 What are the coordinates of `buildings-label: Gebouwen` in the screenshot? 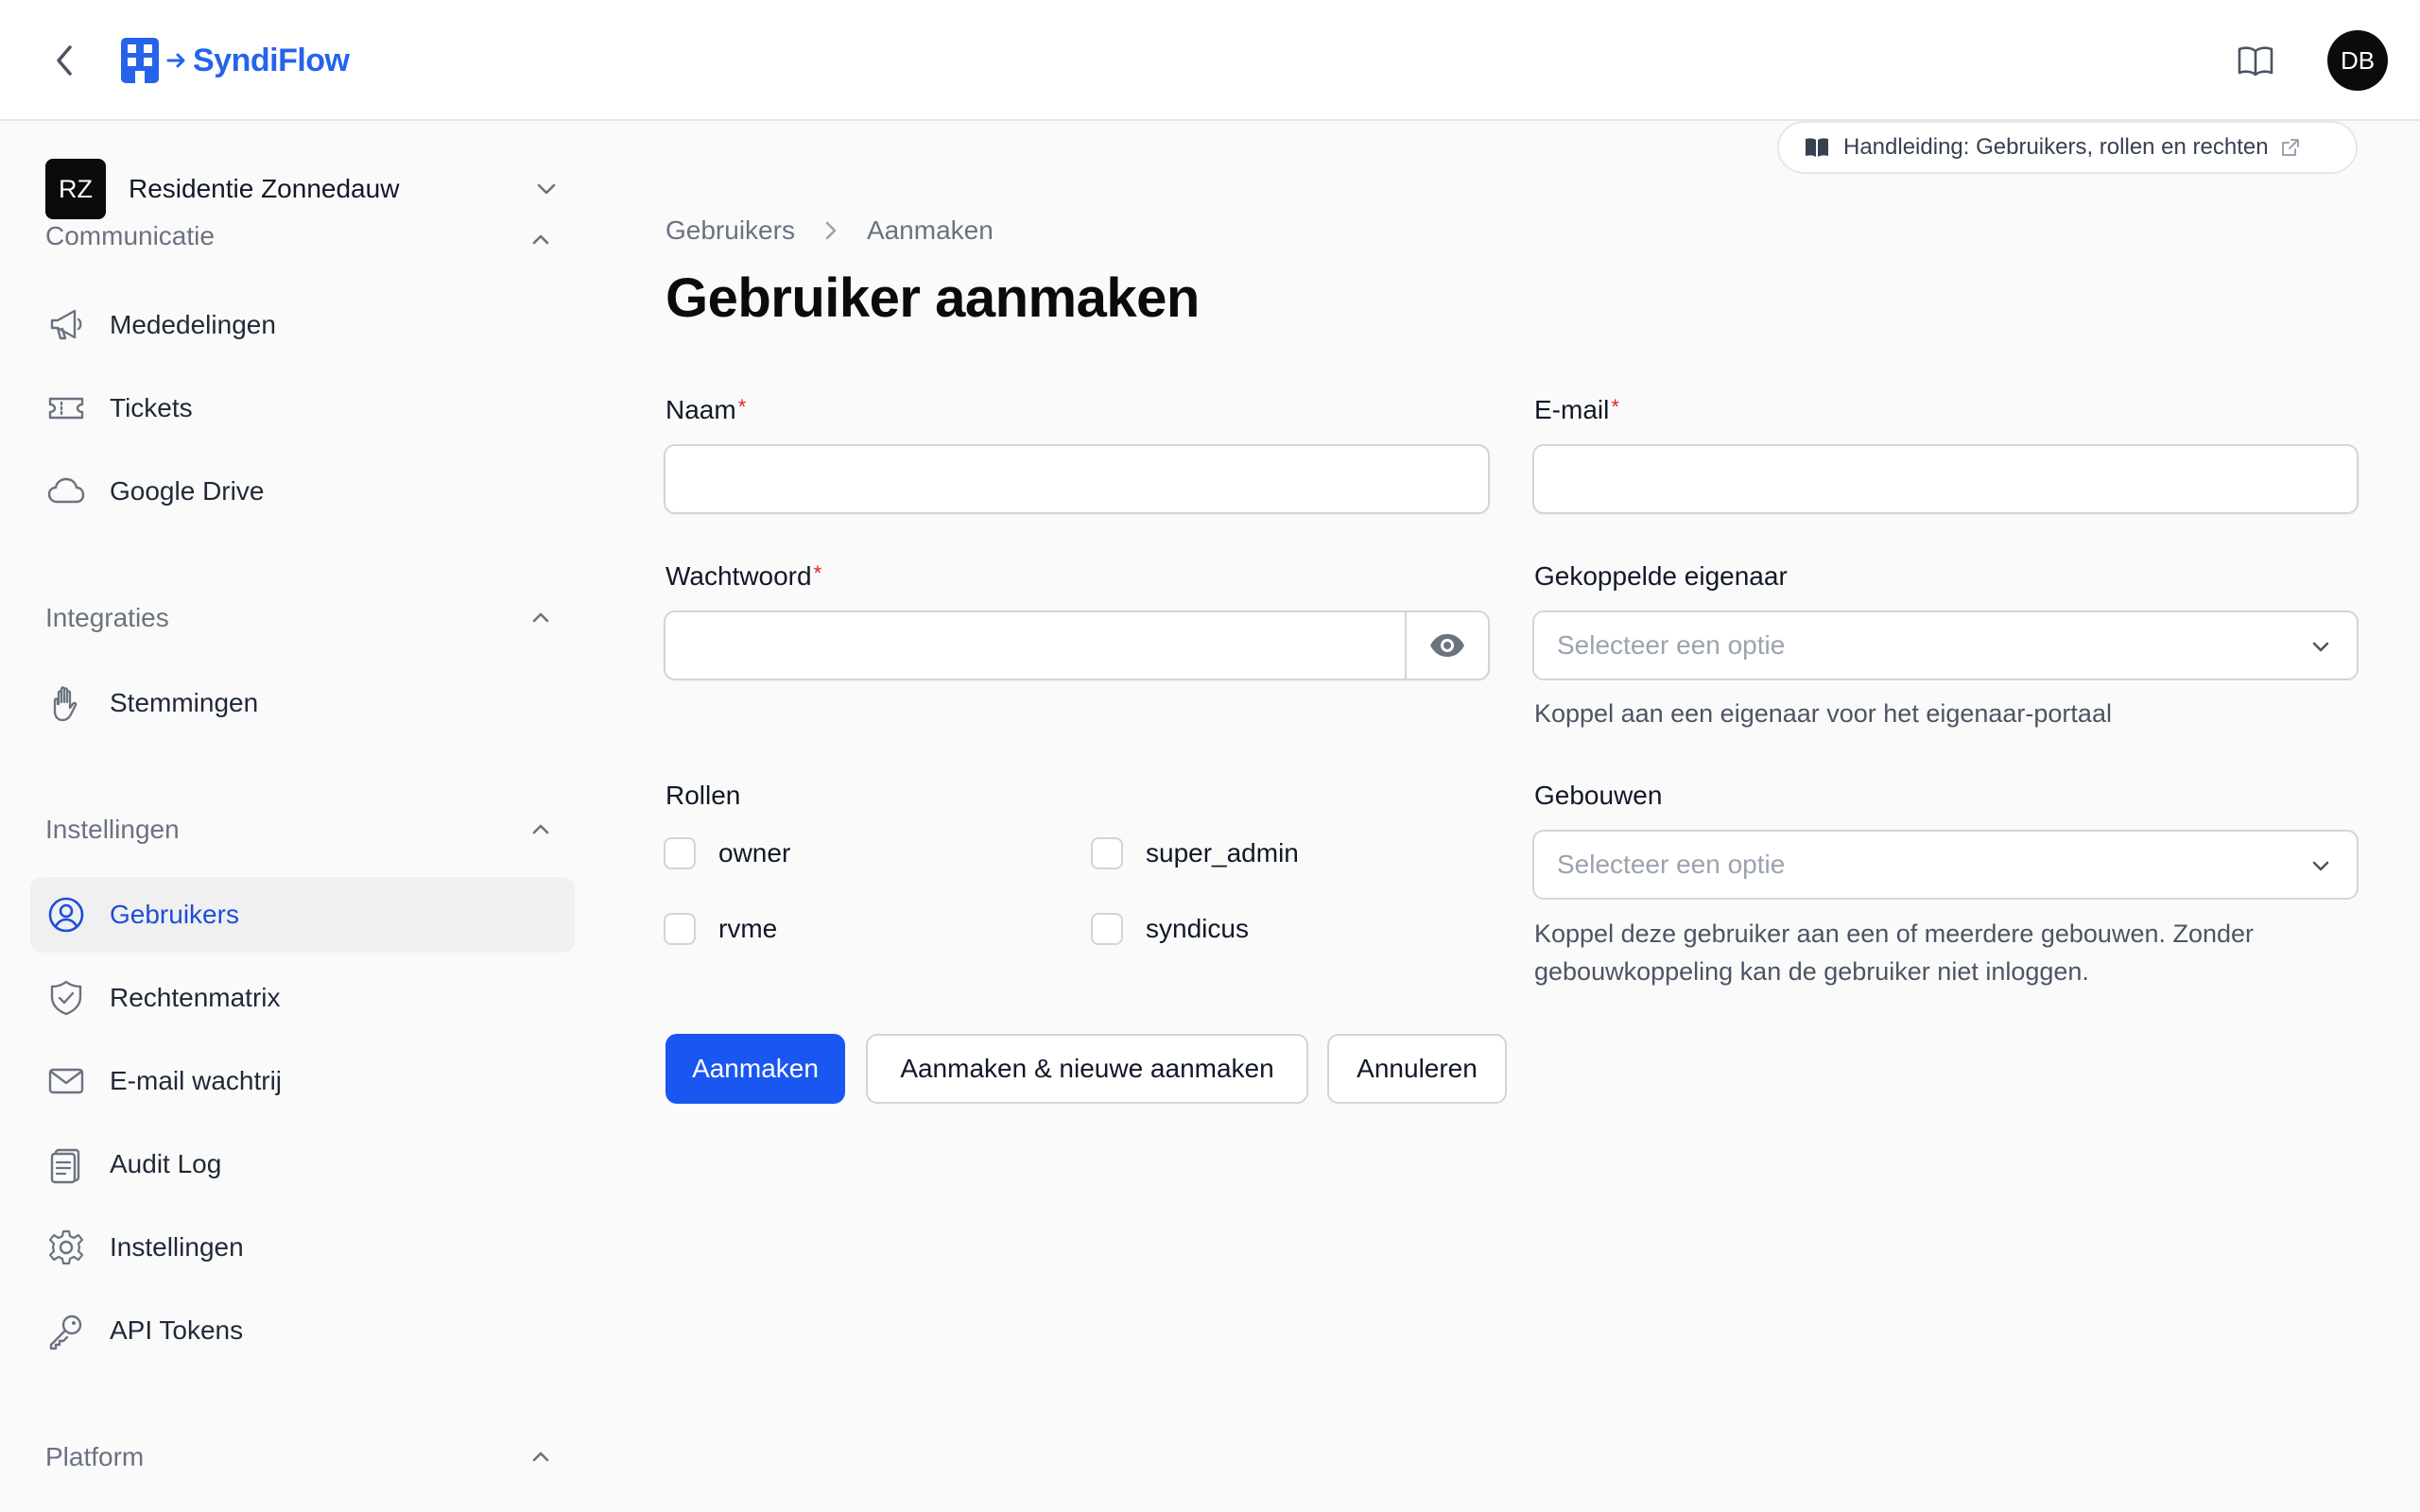 It's located at (1598, 795).